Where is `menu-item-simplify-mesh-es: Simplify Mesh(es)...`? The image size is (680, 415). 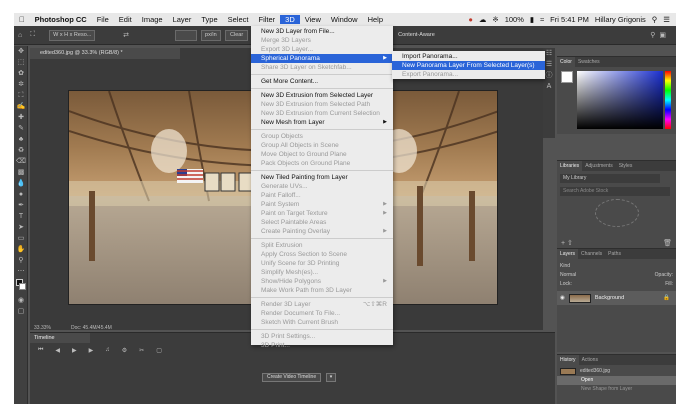 menu-item-simplify-mesh-es: Simplify Mesh(es)... is located at coordinates (322, 272).